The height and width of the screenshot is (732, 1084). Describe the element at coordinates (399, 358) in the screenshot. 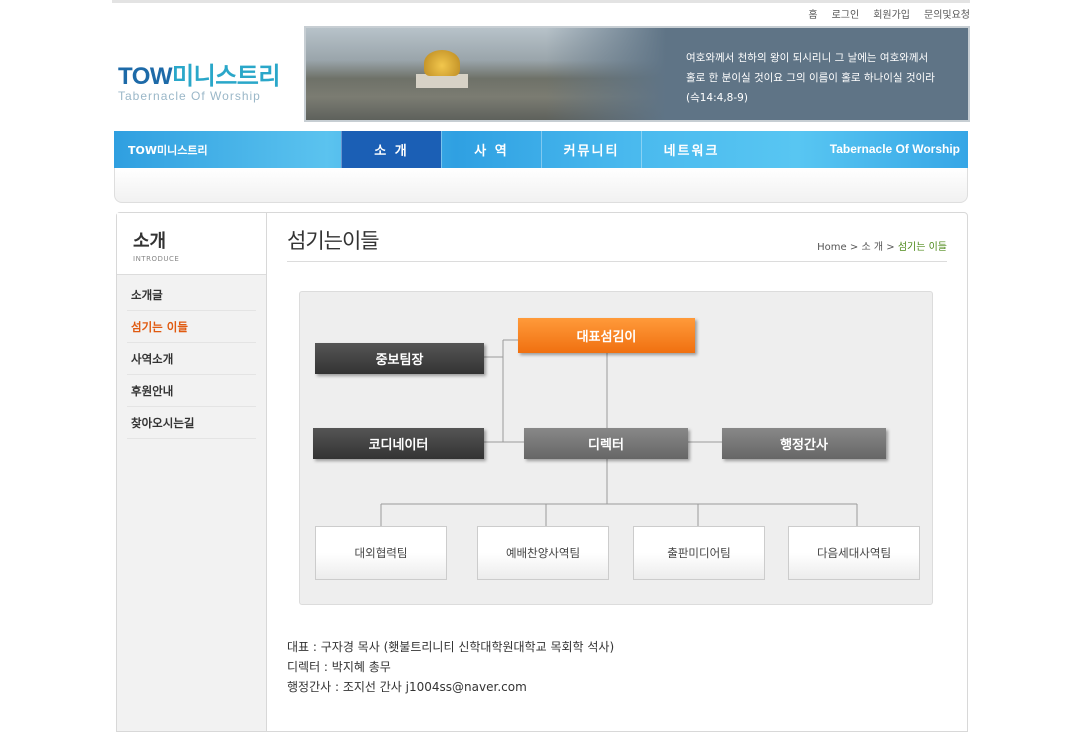

I see `org-node-intercession: 중보팀장` at that location.